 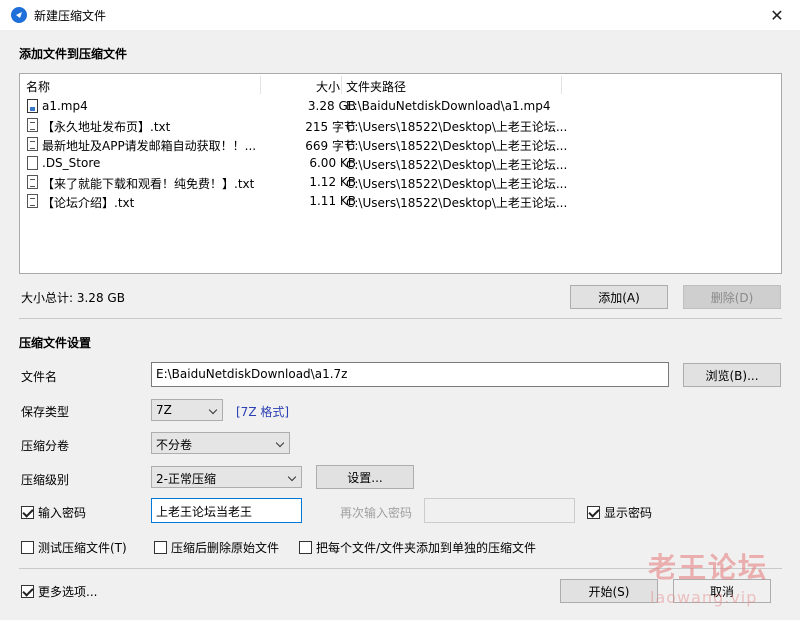 I want to click on total-size-label: 大小总计: 3.28 GB, so click(x=73, y=298).